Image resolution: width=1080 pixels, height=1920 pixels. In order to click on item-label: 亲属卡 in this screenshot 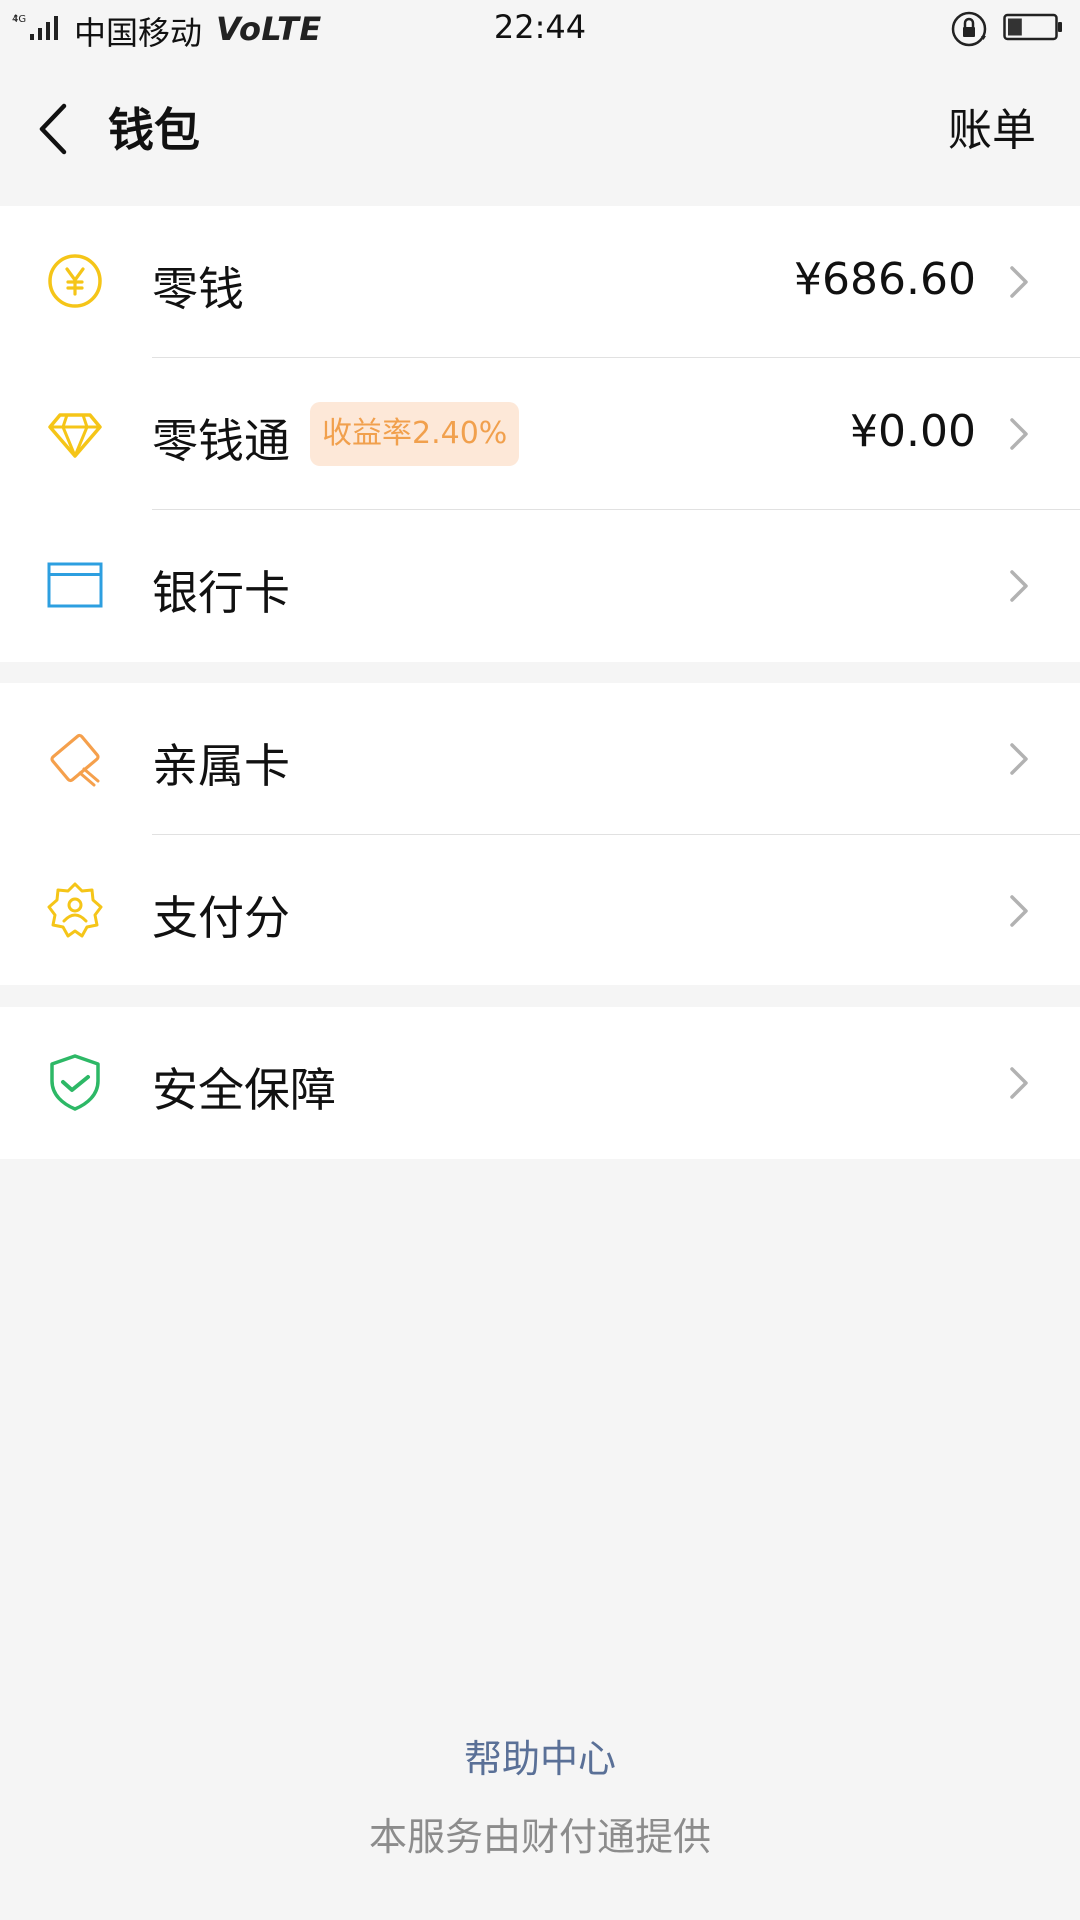, I will do `click(221, 766)`.